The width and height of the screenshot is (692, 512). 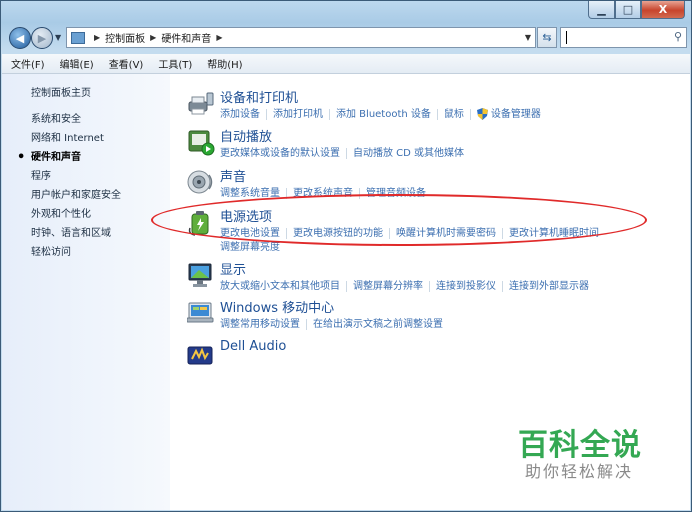 I want to click on category-links-autoplay: 更改媒体或设备的默认设置 自动播放 CD 或其他媒体, so click(x=342, y=151).